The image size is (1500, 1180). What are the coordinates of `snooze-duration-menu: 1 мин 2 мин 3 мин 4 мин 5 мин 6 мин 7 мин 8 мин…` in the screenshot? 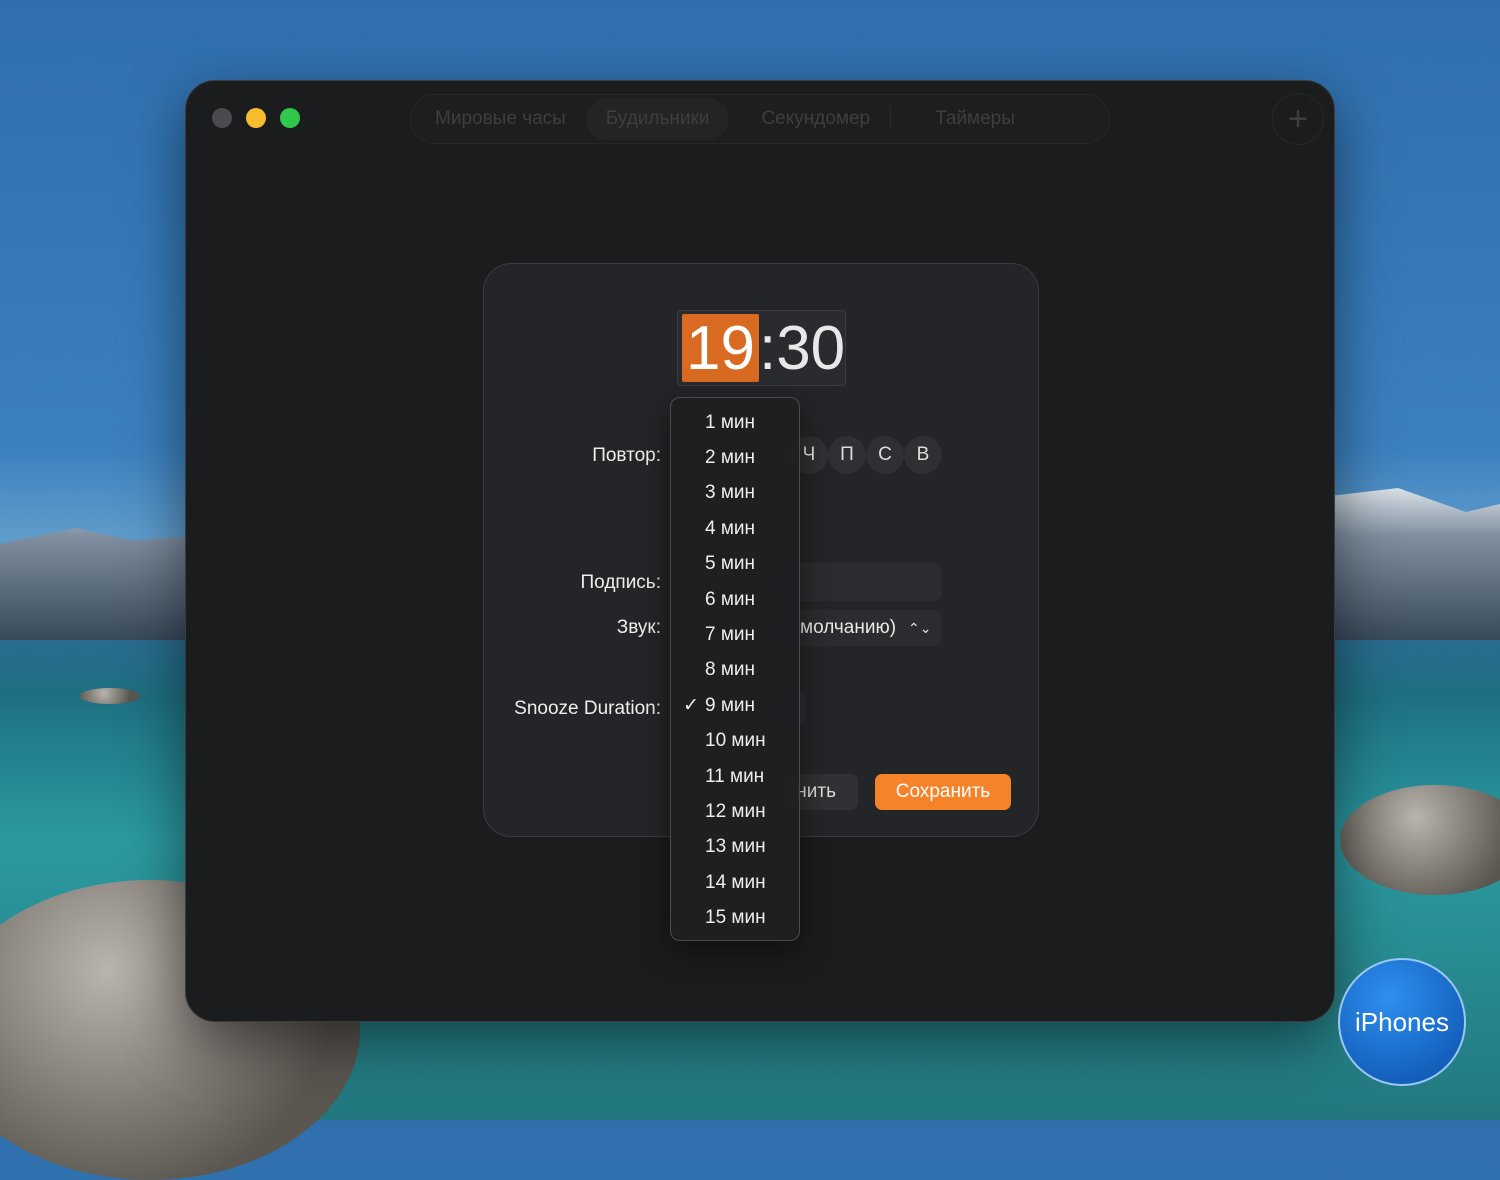 It's located at (735, 669).